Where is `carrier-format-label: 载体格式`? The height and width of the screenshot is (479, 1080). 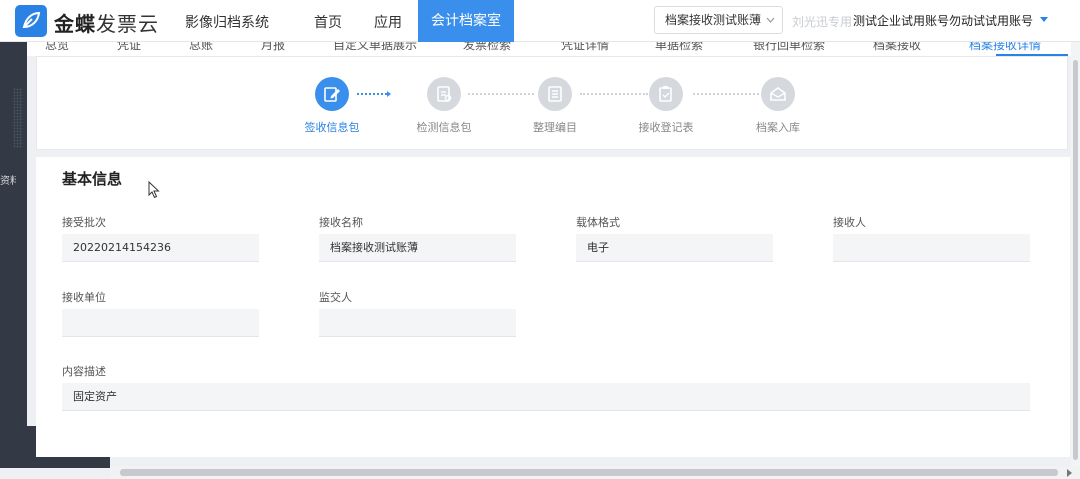
carrier-format-label: 载体格式 is located at coordinates (598, 222).